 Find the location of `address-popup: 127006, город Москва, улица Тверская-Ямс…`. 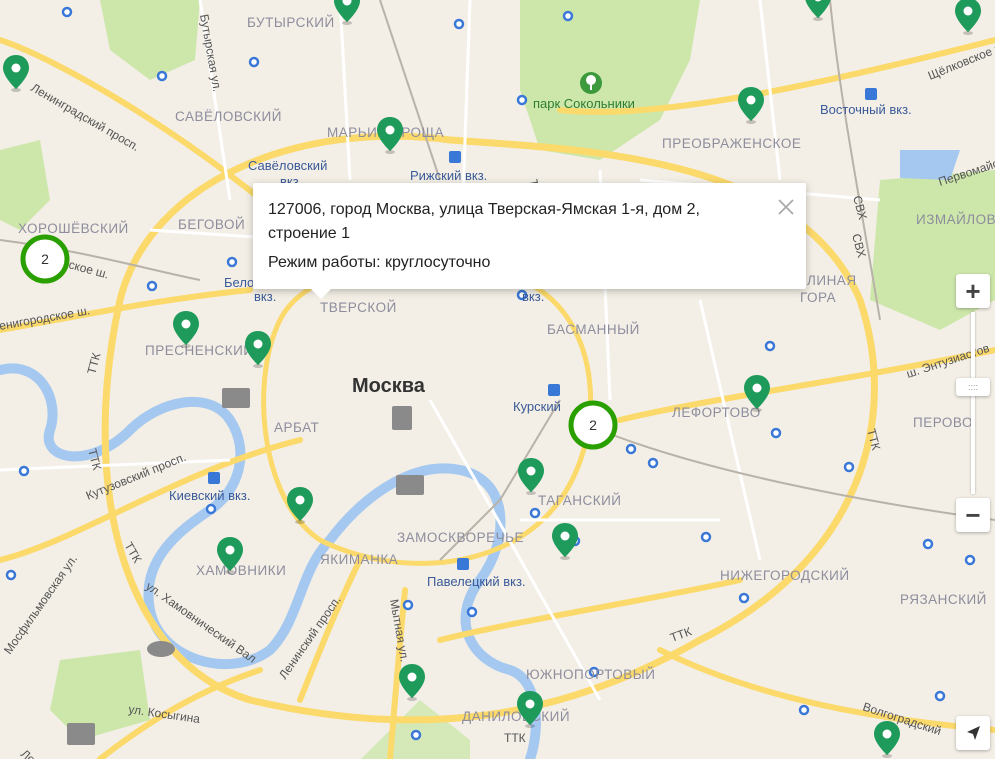

address-popup: 127006, город Москва, улица Тверская-Ямс… is located at coordinates (529, 241).